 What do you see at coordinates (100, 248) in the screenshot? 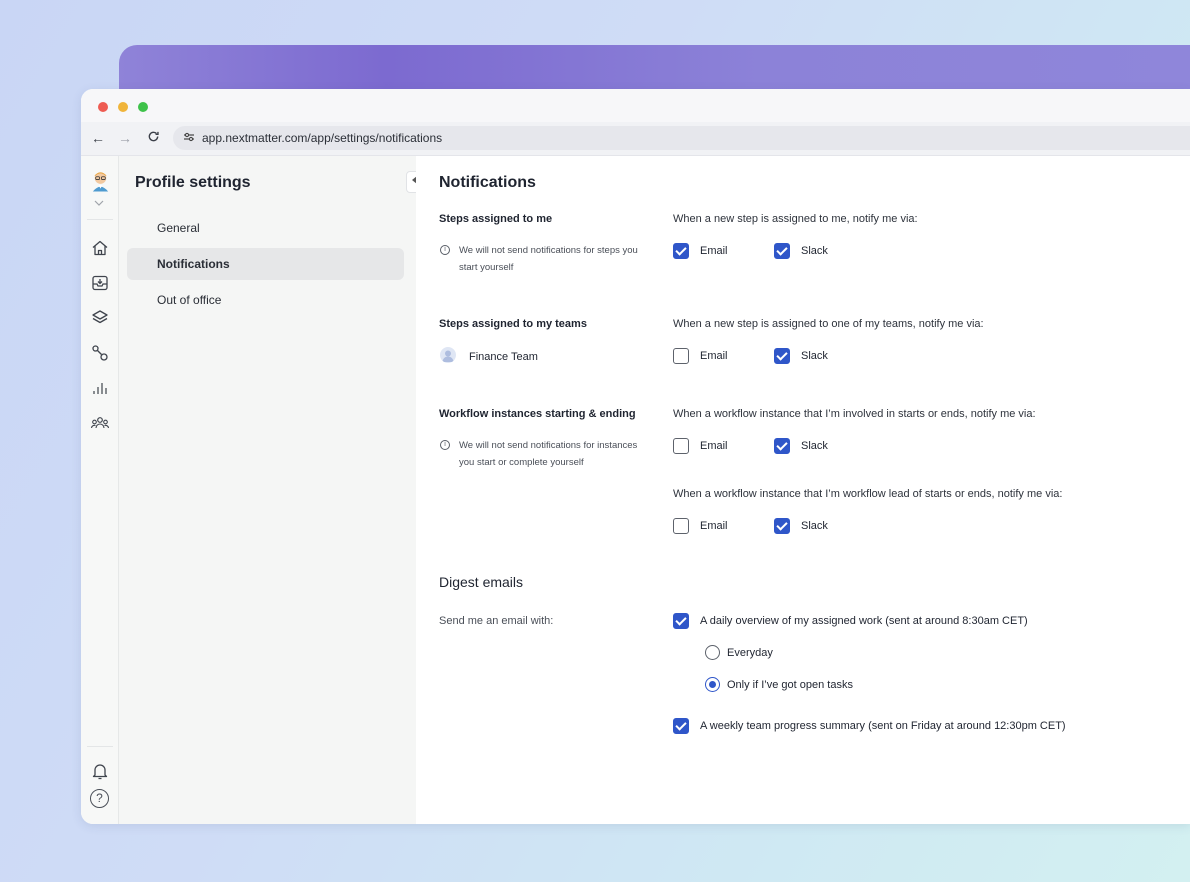
I see `home-icon` at bounding box center [100, 248].